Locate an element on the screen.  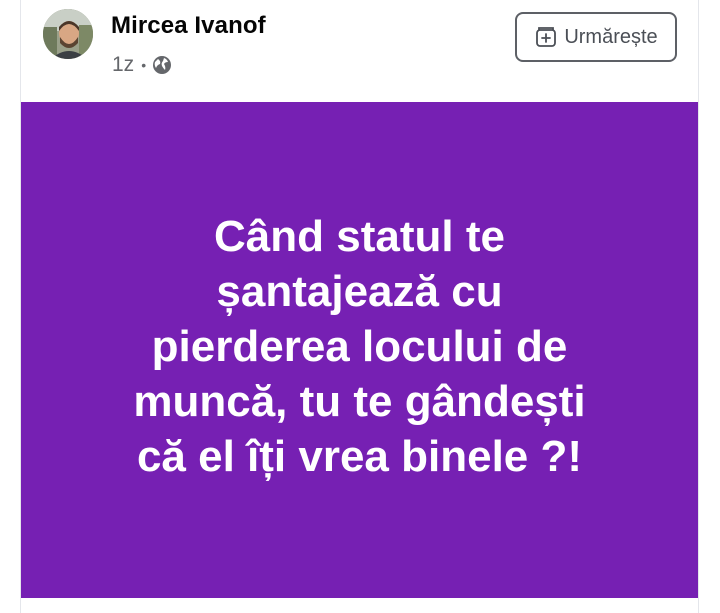
add-follow-icon is located at coordinates (546, 37).